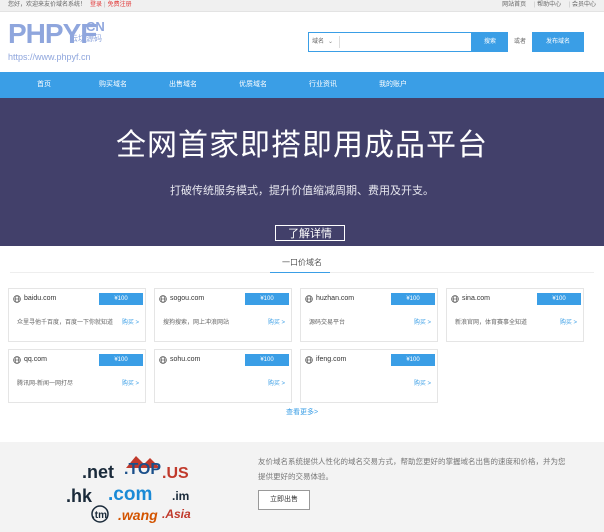 Image resolution: width=604 pixels, height=532 pixels. What do you see at coordinates (120, 5) in the screenshot?
I see `register-link: 免费注册` at bounding box center [120, 5].